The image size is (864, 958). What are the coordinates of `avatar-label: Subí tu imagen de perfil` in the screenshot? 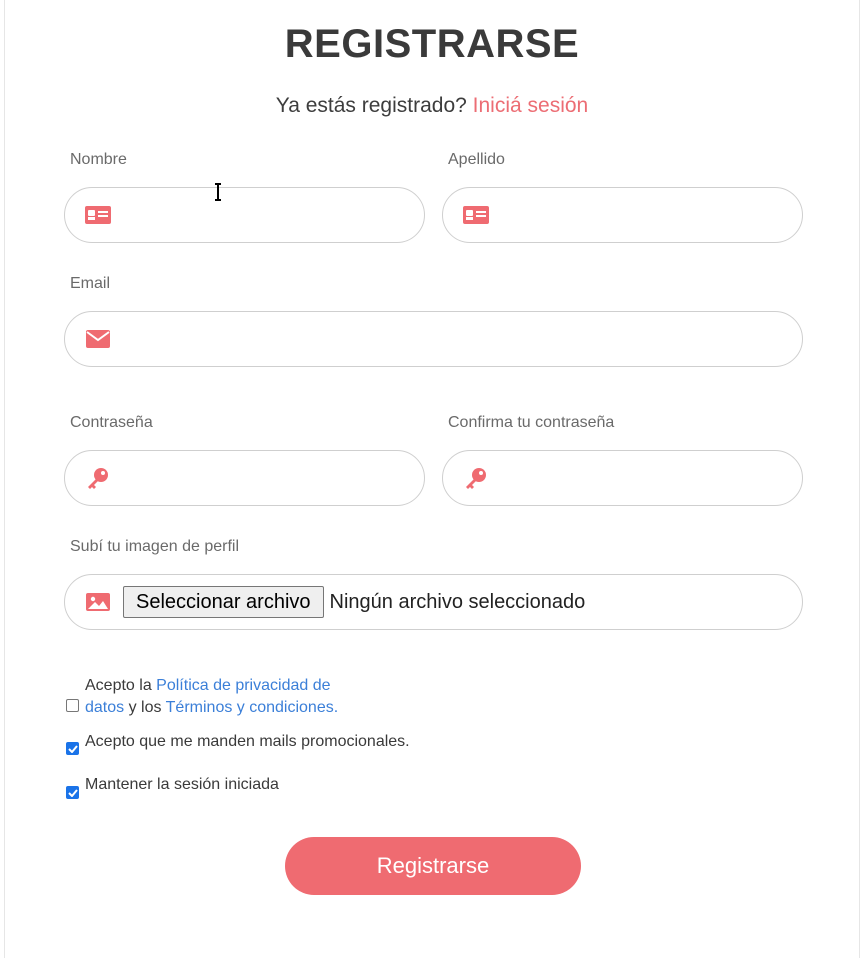 It's located at (154, 546).